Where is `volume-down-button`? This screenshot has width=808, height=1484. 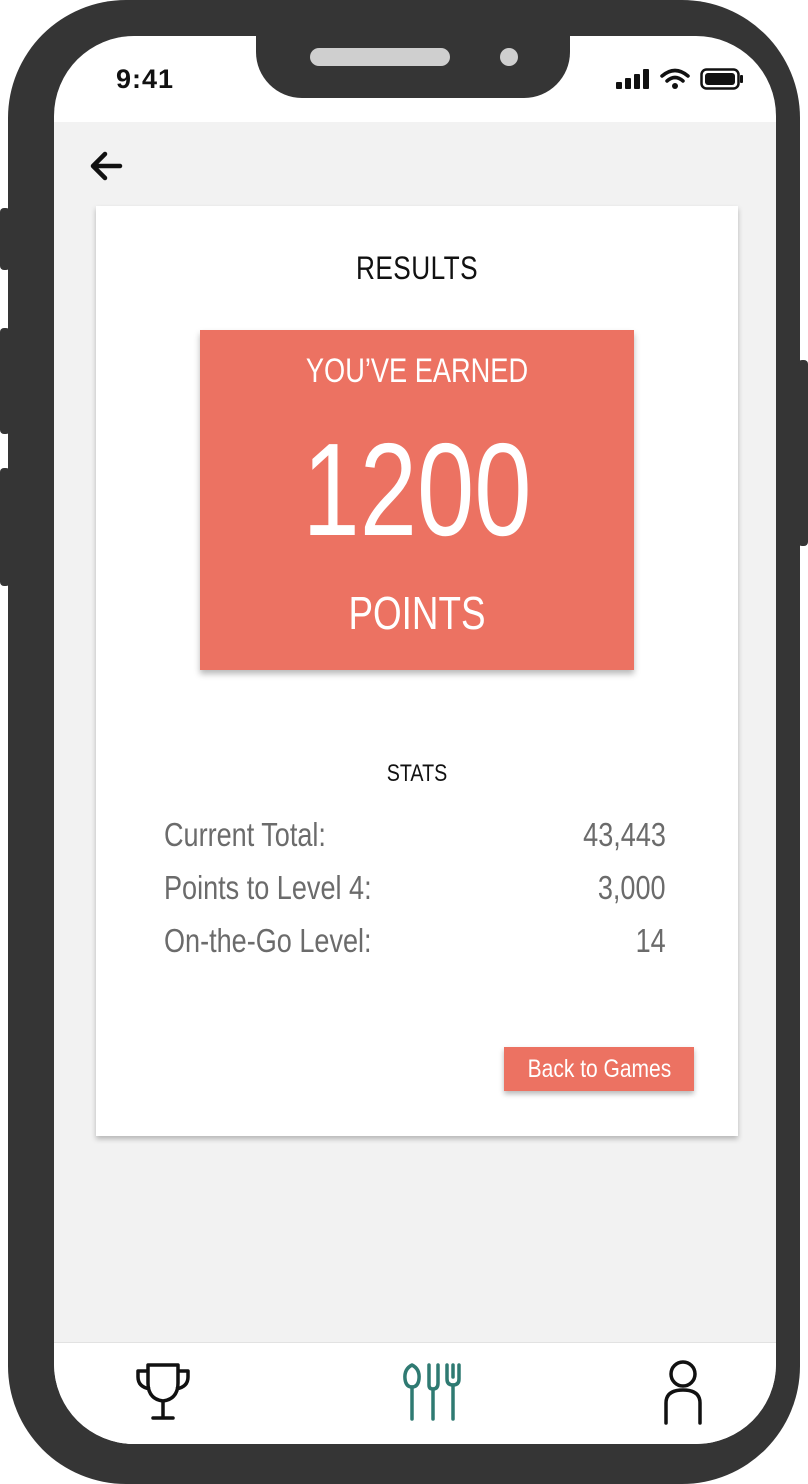
volume-down-button is located at coordinates (5, 527).